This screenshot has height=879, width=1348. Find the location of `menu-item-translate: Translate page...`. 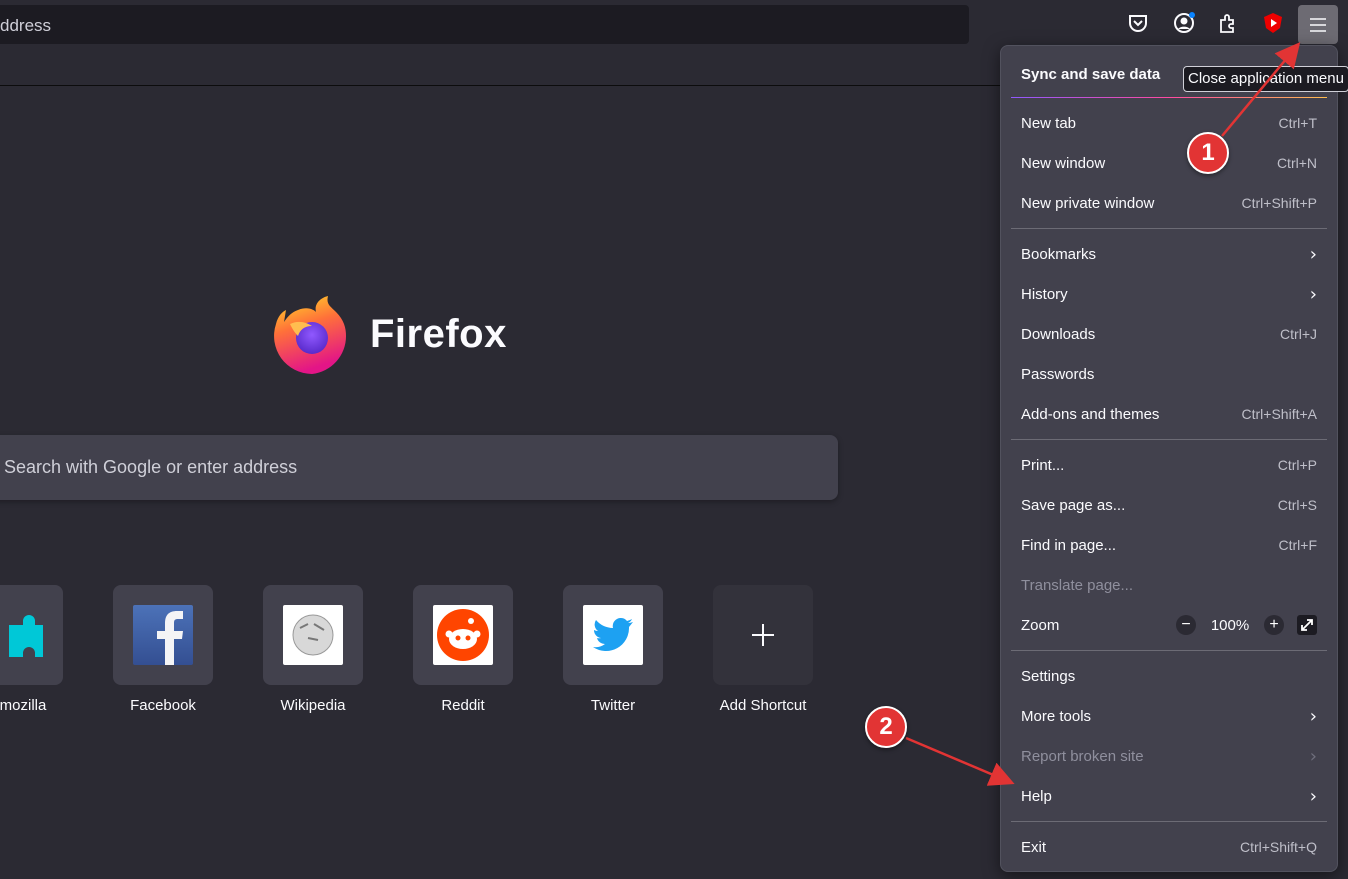

menu-item-translate: Translate page... is located at coordinates (1169, 585).